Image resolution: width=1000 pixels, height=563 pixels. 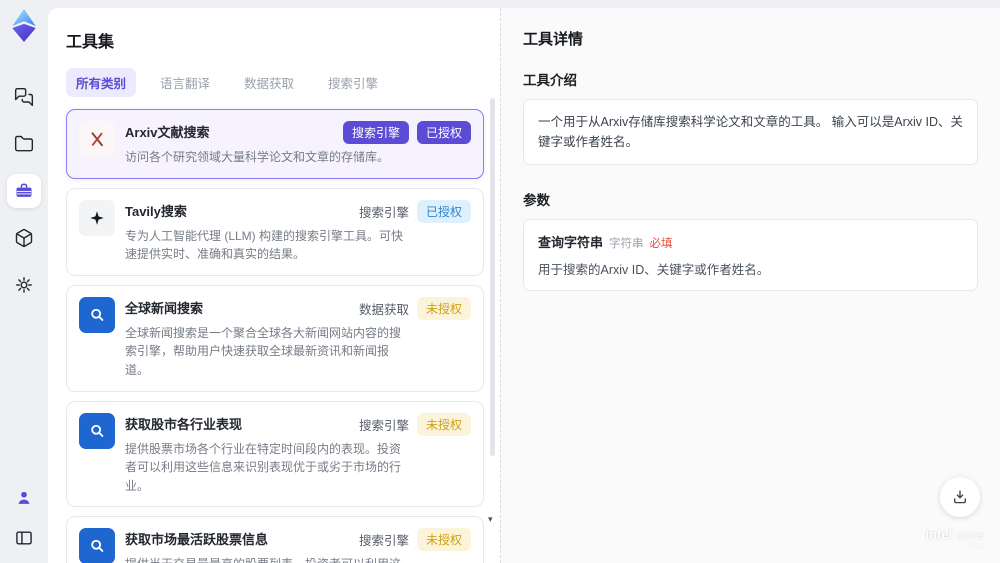 I want to click on tab-search-engine: 搜索引擎, so click(x=353, y=82).